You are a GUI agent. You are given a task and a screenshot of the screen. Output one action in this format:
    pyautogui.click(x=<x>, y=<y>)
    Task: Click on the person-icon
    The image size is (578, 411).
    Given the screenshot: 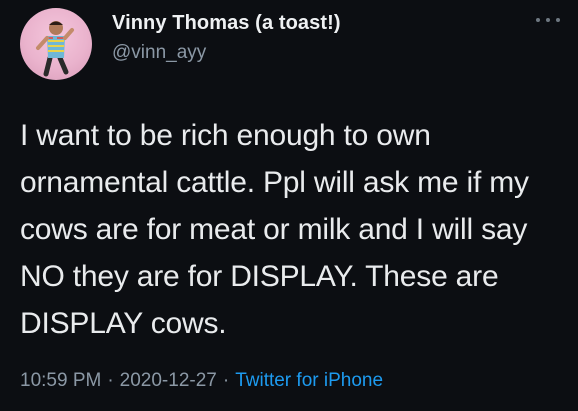 What is the action you would take?
    pyautogui.click(x=55, y=49)
    